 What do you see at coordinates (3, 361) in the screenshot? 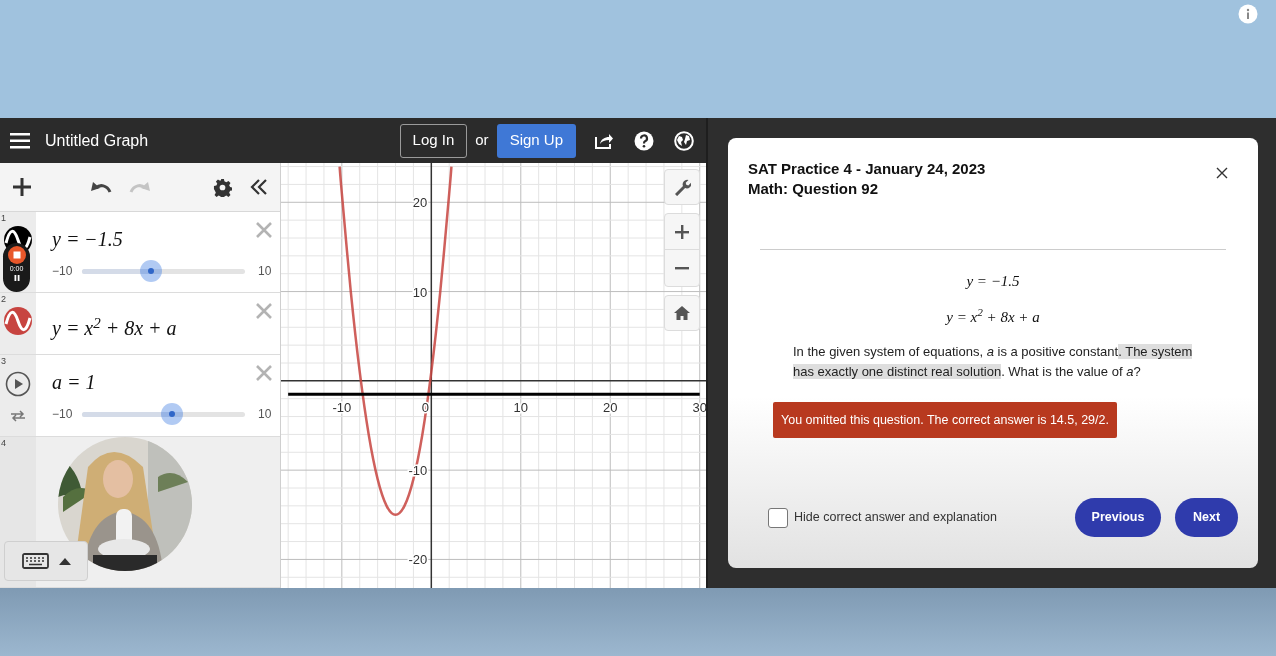
I see `row-number: 3` at bounding box center [3, 361].